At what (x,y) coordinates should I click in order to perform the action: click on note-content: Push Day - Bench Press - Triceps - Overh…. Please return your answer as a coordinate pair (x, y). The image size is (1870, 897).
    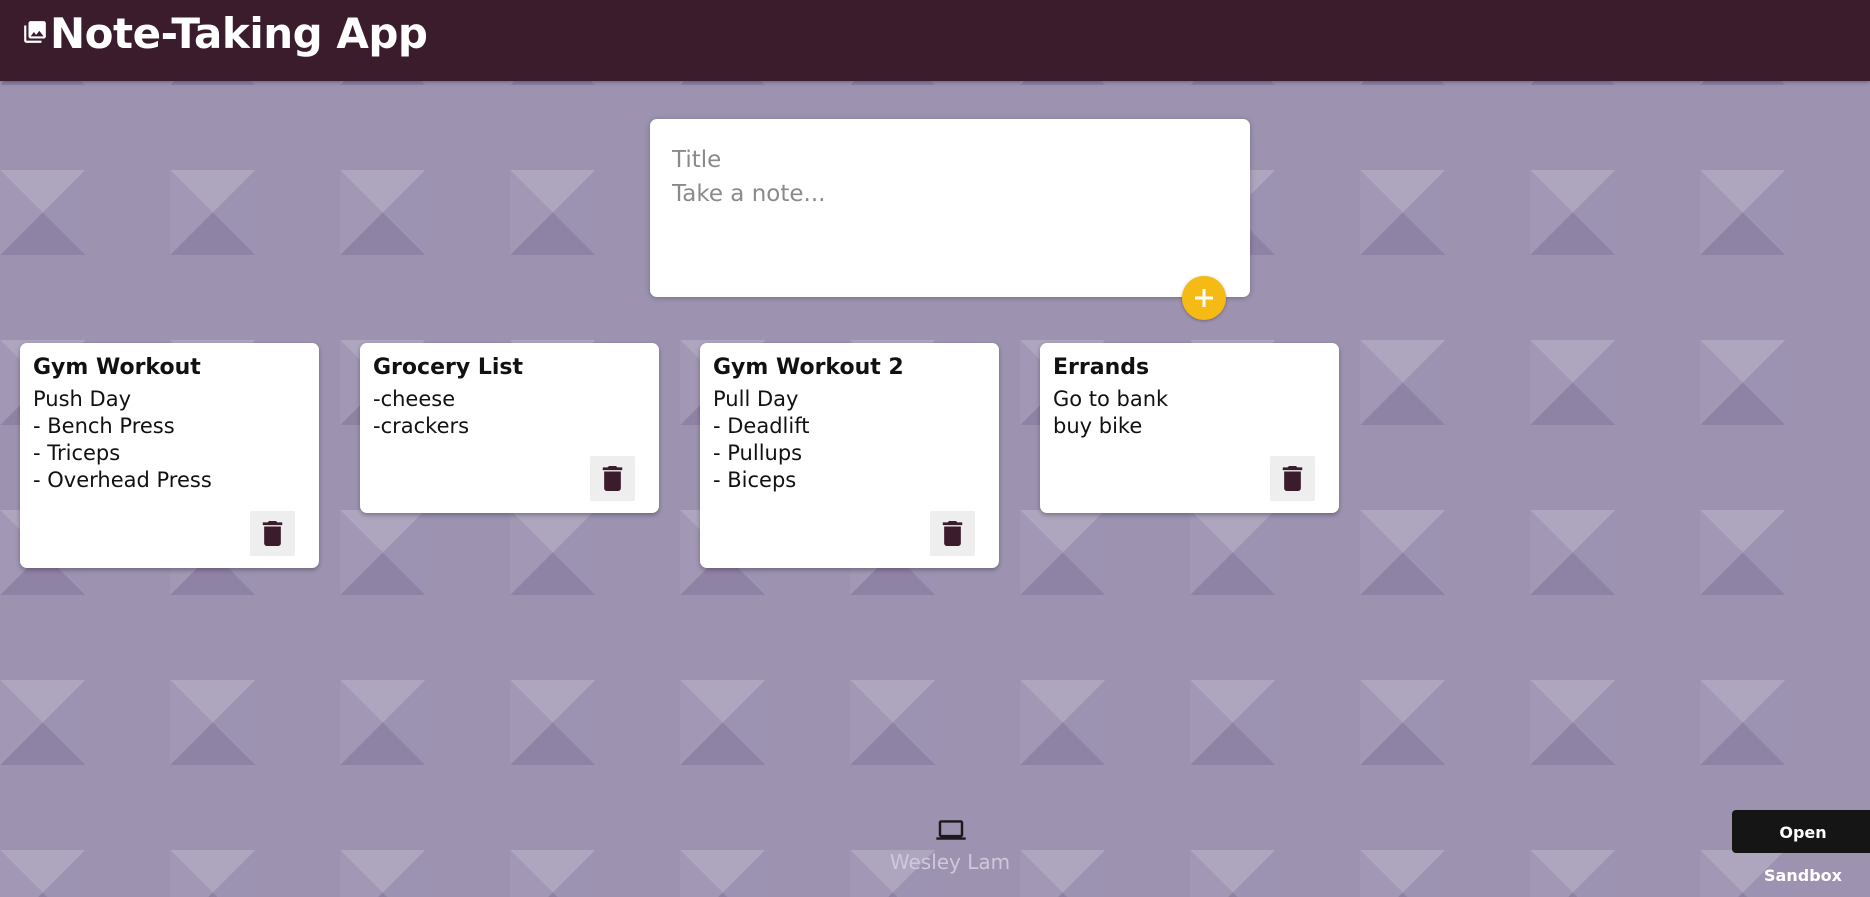
    Looking at the image, I should click on (122, 439).